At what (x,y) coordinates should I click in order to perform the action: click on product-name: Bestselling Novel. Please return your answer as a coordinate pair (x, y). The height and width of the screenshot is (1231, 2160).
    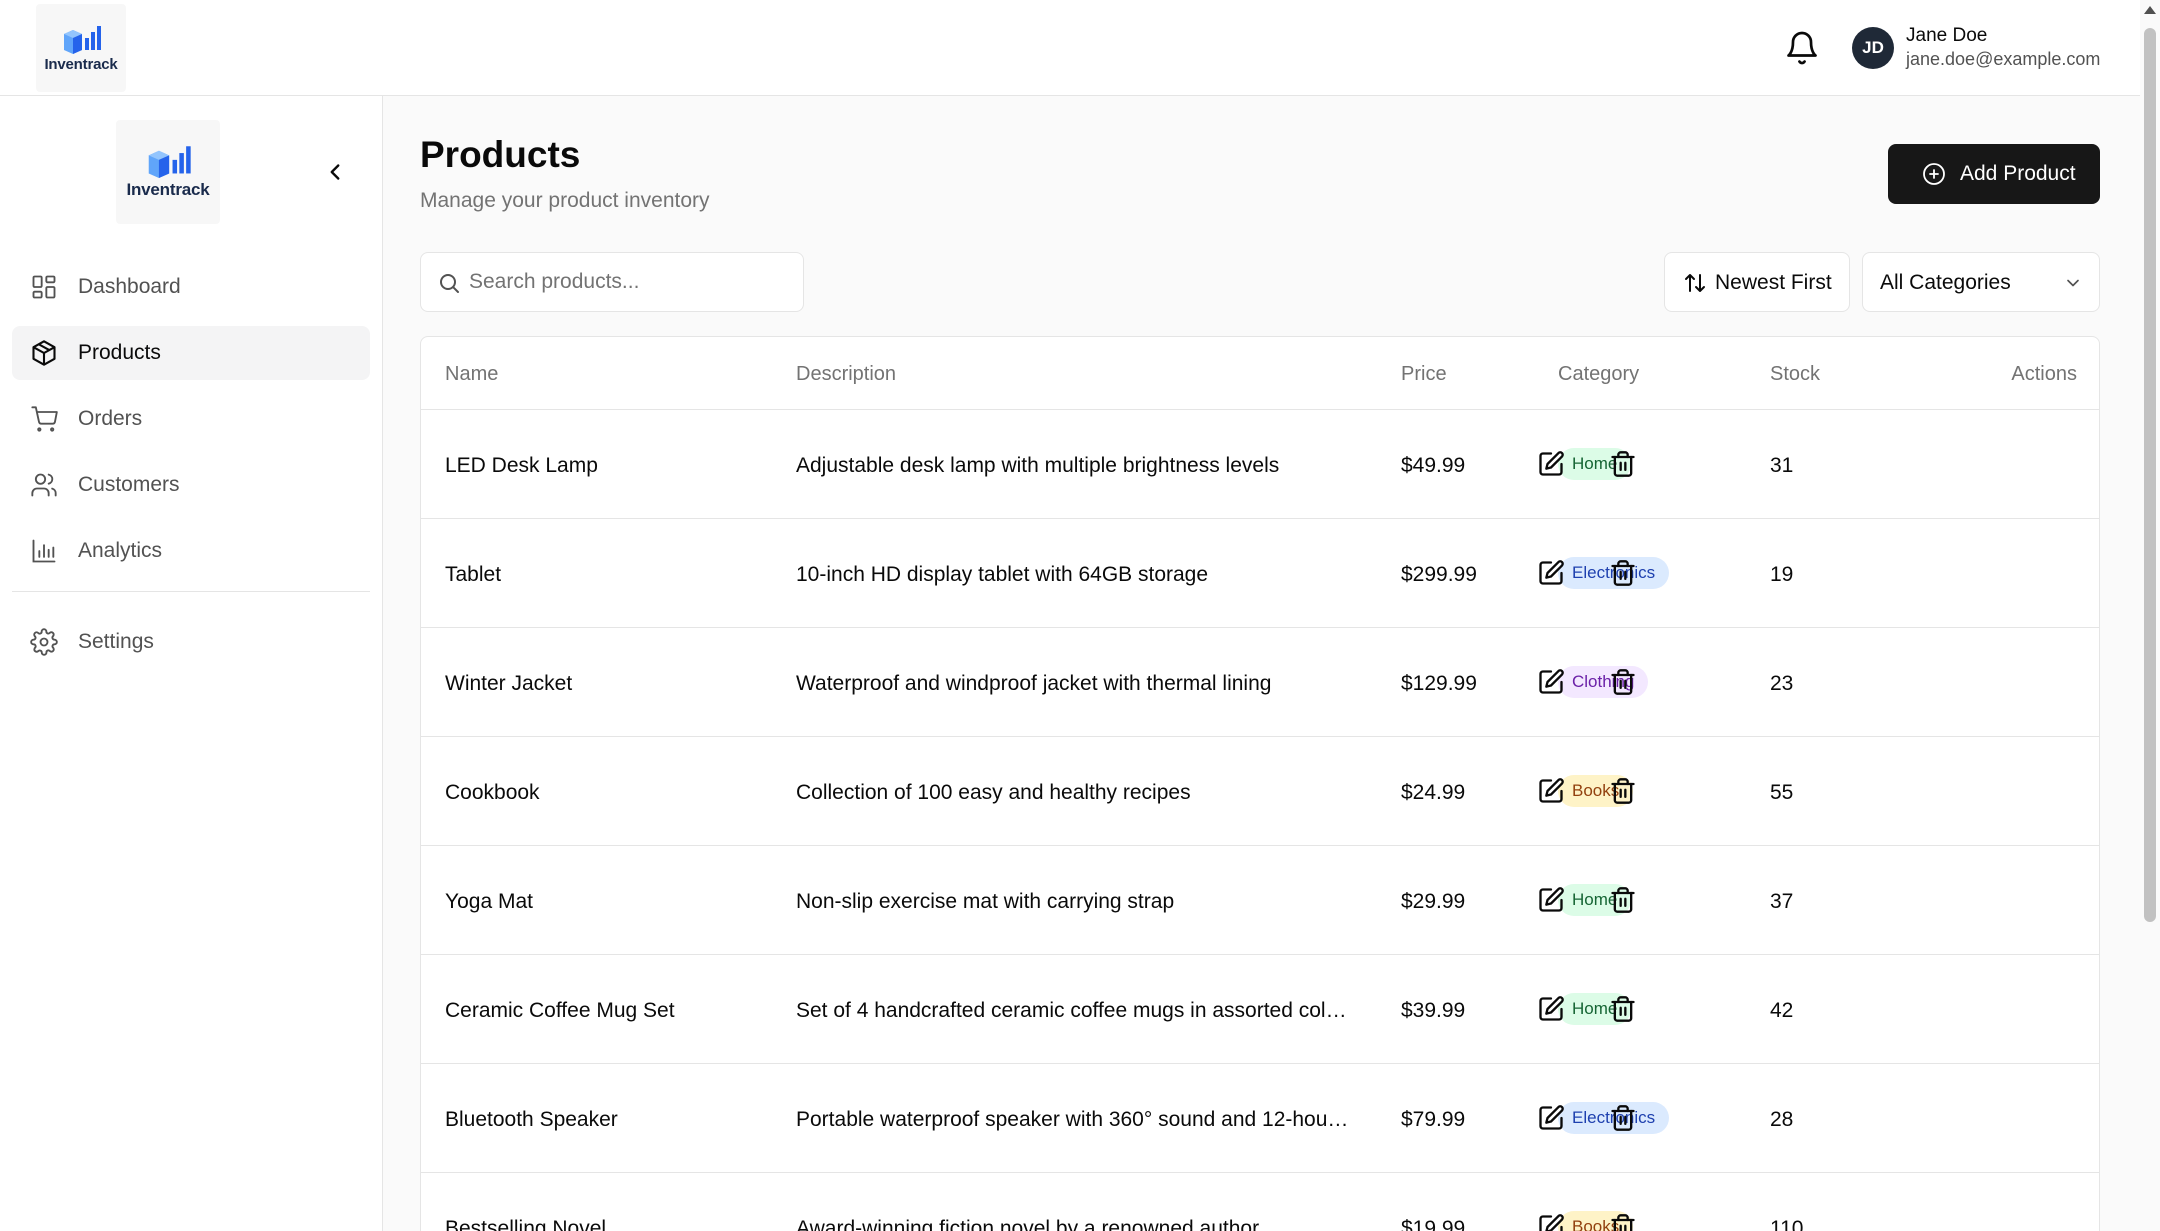
    Looking at the image, I should click on (526, 1224).